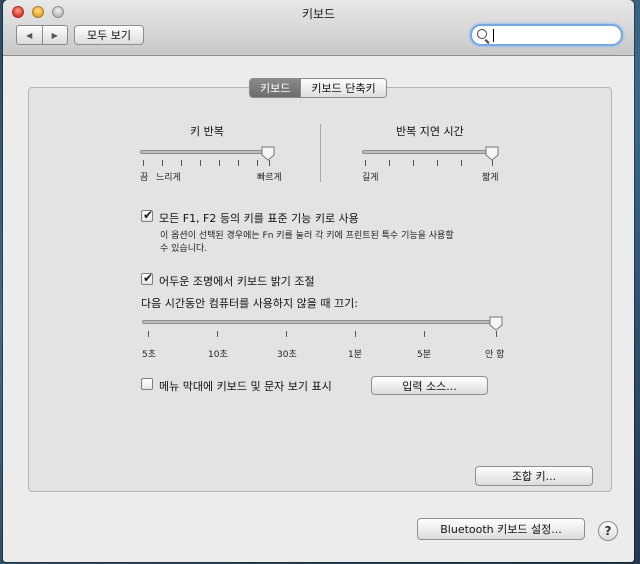 The image size is (640, 564). What do you see at coordinates (218, 355) in the screenshot?
I see `tick-label-10s: 10초` at bounding box center [218, 355].